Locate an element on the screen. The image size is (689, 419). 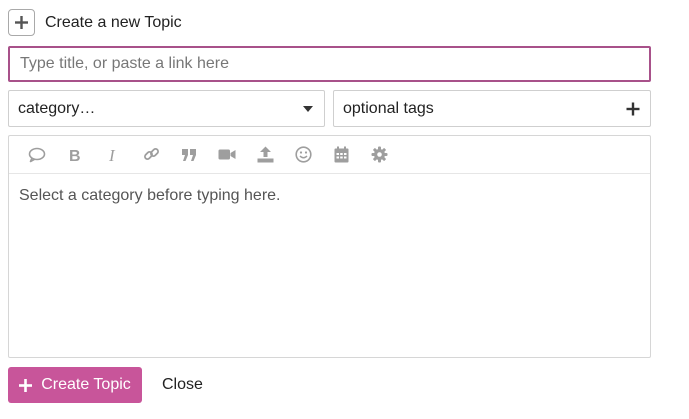
quote-bubble-icon is located at coordinates (37, 154).